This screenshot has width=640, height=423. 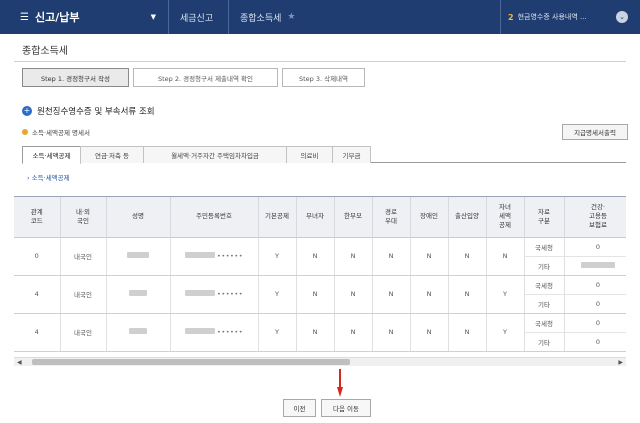 I want to click on tab-pension-savings: 연금·저축 등, so click(x=112, y=154).